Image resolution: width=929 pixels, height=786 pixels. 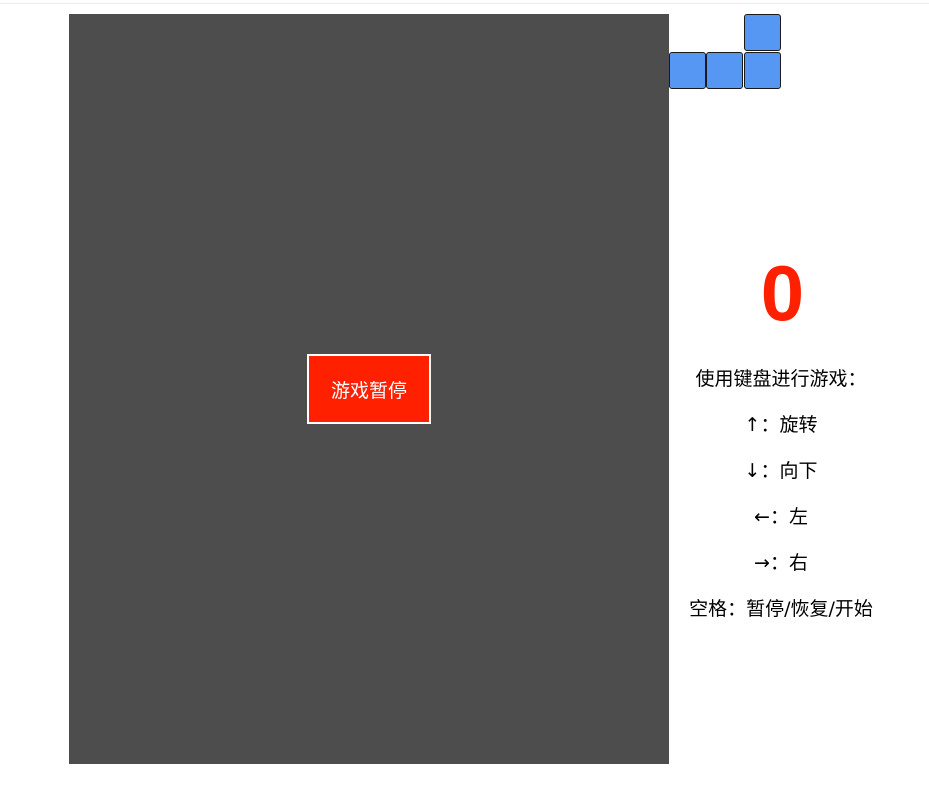 What do you see at coordinates (781, 517) in the screenshot?
I see `control-left: ←：左` at bounding box center [781, 517].